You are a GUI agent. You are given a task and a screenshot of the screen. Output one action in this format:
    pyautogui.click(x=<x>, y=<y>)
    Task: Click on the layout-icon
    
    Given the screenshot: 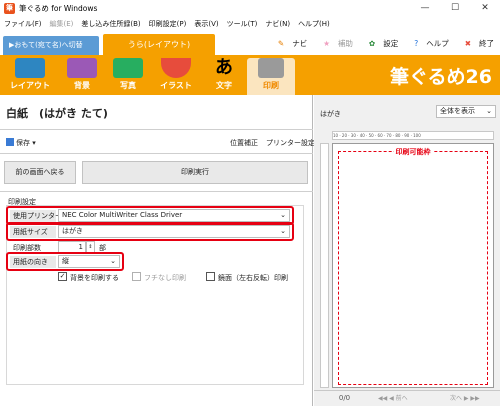 What is the action you would take?
    pyautogui.click(x=30, y=68)
    